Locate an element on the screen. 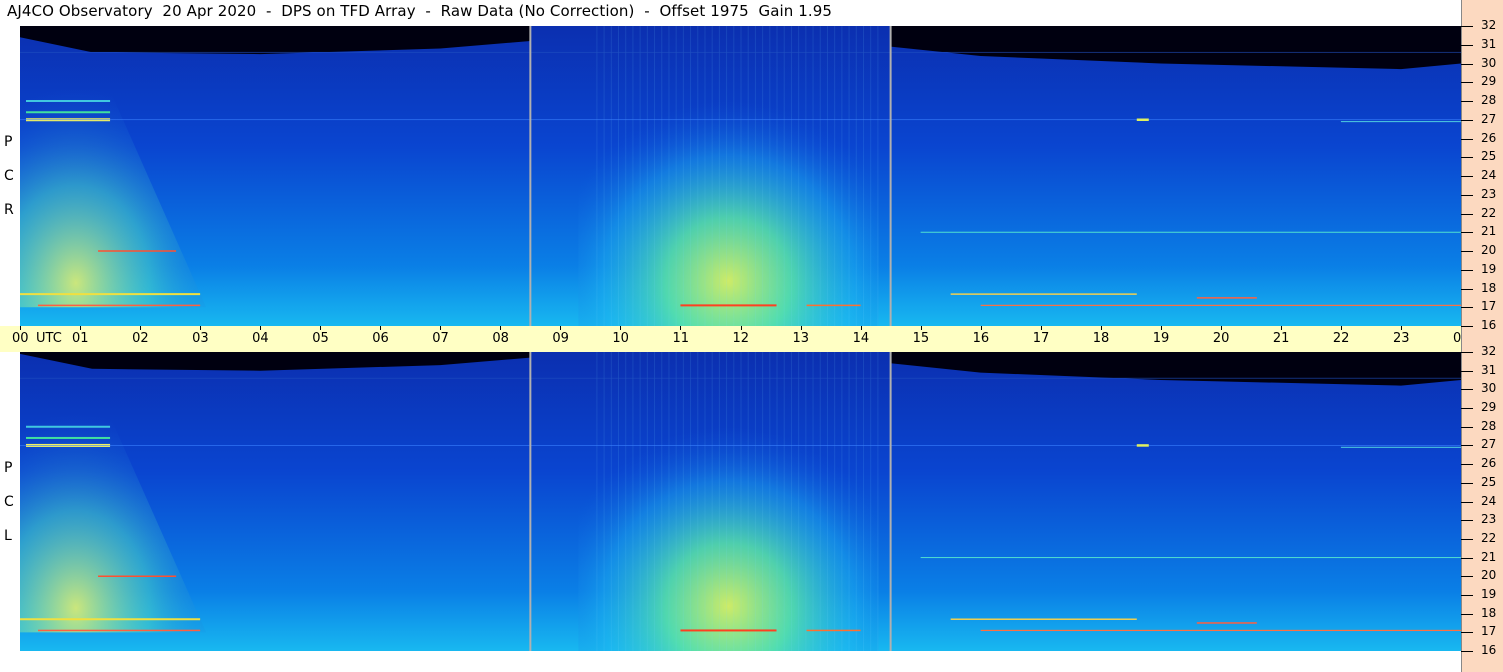 The image size is (1503, 672). time-tick-label: 23 is located at coordinates (1401, 338).